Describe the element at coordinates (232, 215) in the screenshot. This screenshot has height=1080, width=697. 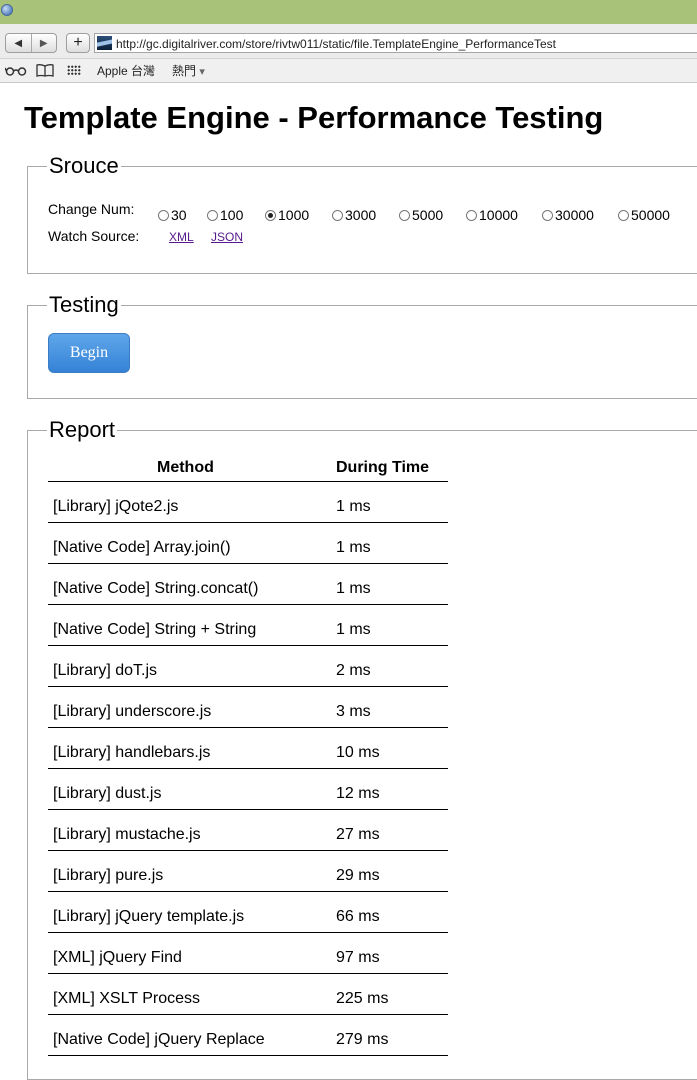
I see `radio-label: 100` at that location.